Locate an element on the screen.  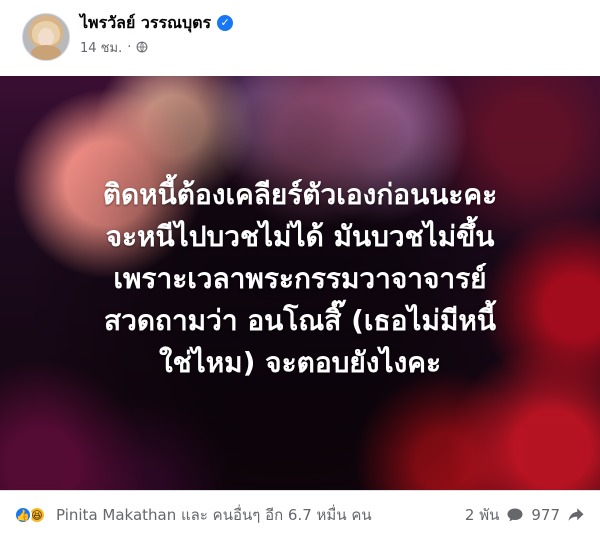
like-icon: 👍 is located at coordinates (23, 515).